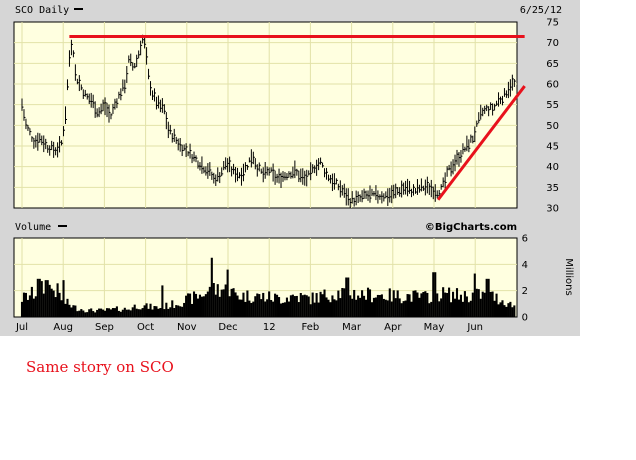 Image resolution: width=636 pixels, height=460 pixels. I want to click on watermark: ©BigCharts.com, so click(471, 227).